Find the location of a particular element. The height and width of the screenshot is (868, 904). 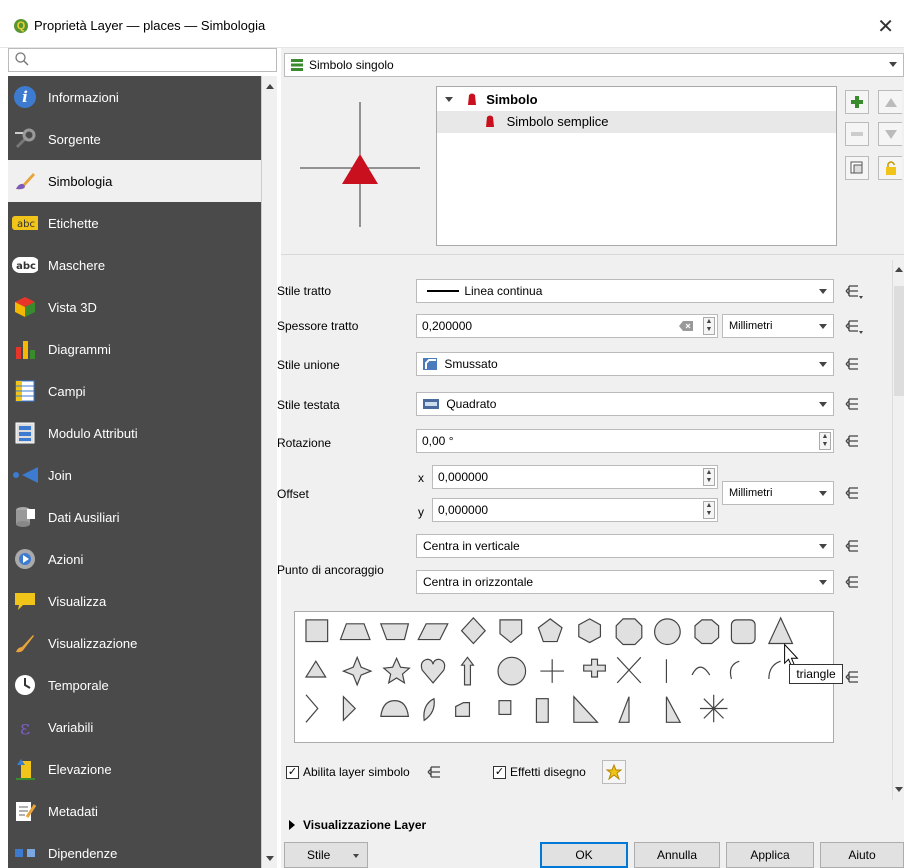

data-defined-override-shape is located at coordinates (854, 677).